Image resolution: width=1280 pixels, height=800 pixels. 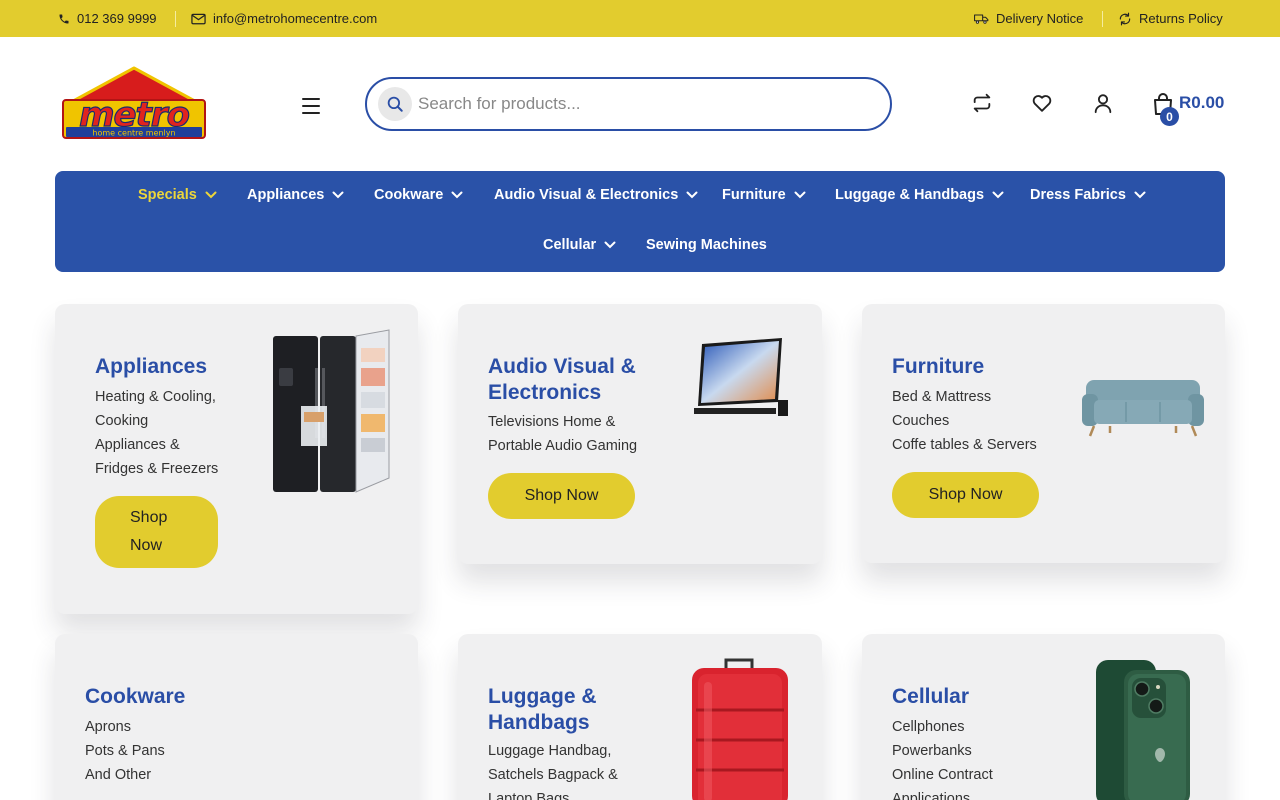 I want to click on card-line: Cooking, so click(x=122, y=421).